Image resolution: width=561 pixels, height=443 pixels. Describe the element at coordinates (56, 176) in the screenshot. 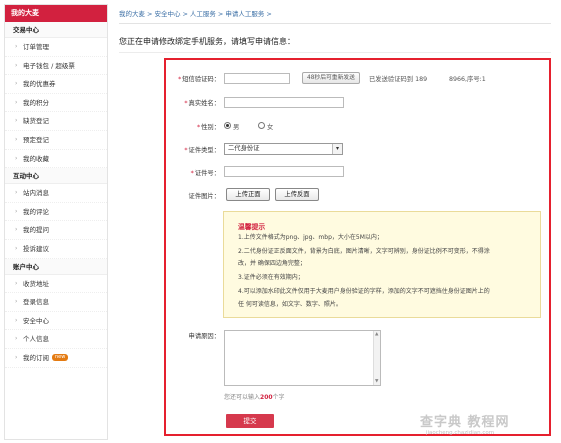

I see `sidebar-group-title: 互动中心` at that location.